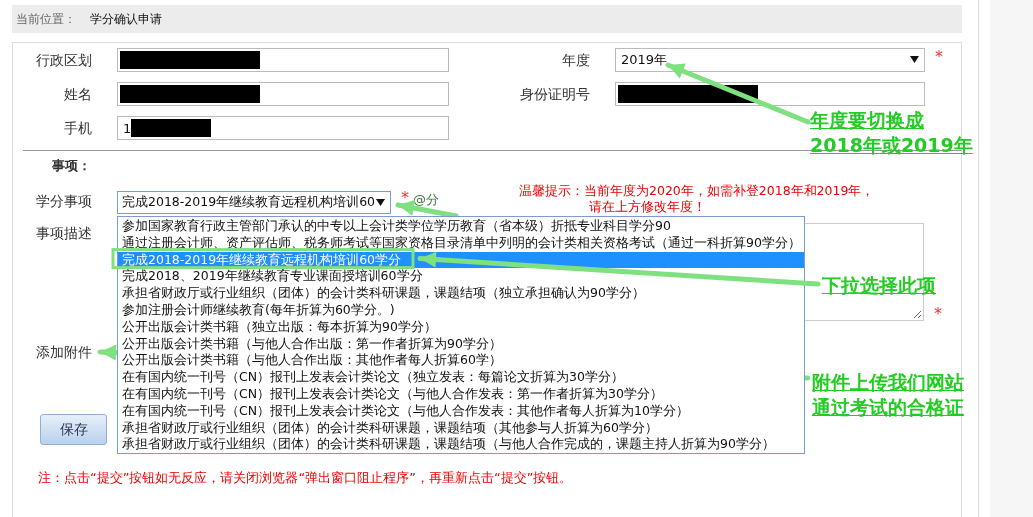 The width and height of the screenshot is (1033, 517). I want to click on dropdown-option: 在有国内统一刊号（CN）报刊上发表会计类论文（与他人合作发表：第一作者折算为30学分）, so click(461, 394).